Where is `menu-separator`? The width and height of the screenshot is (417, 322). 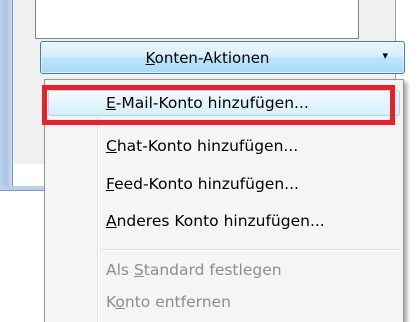
menu-separator is located at coordinates (251, 250).